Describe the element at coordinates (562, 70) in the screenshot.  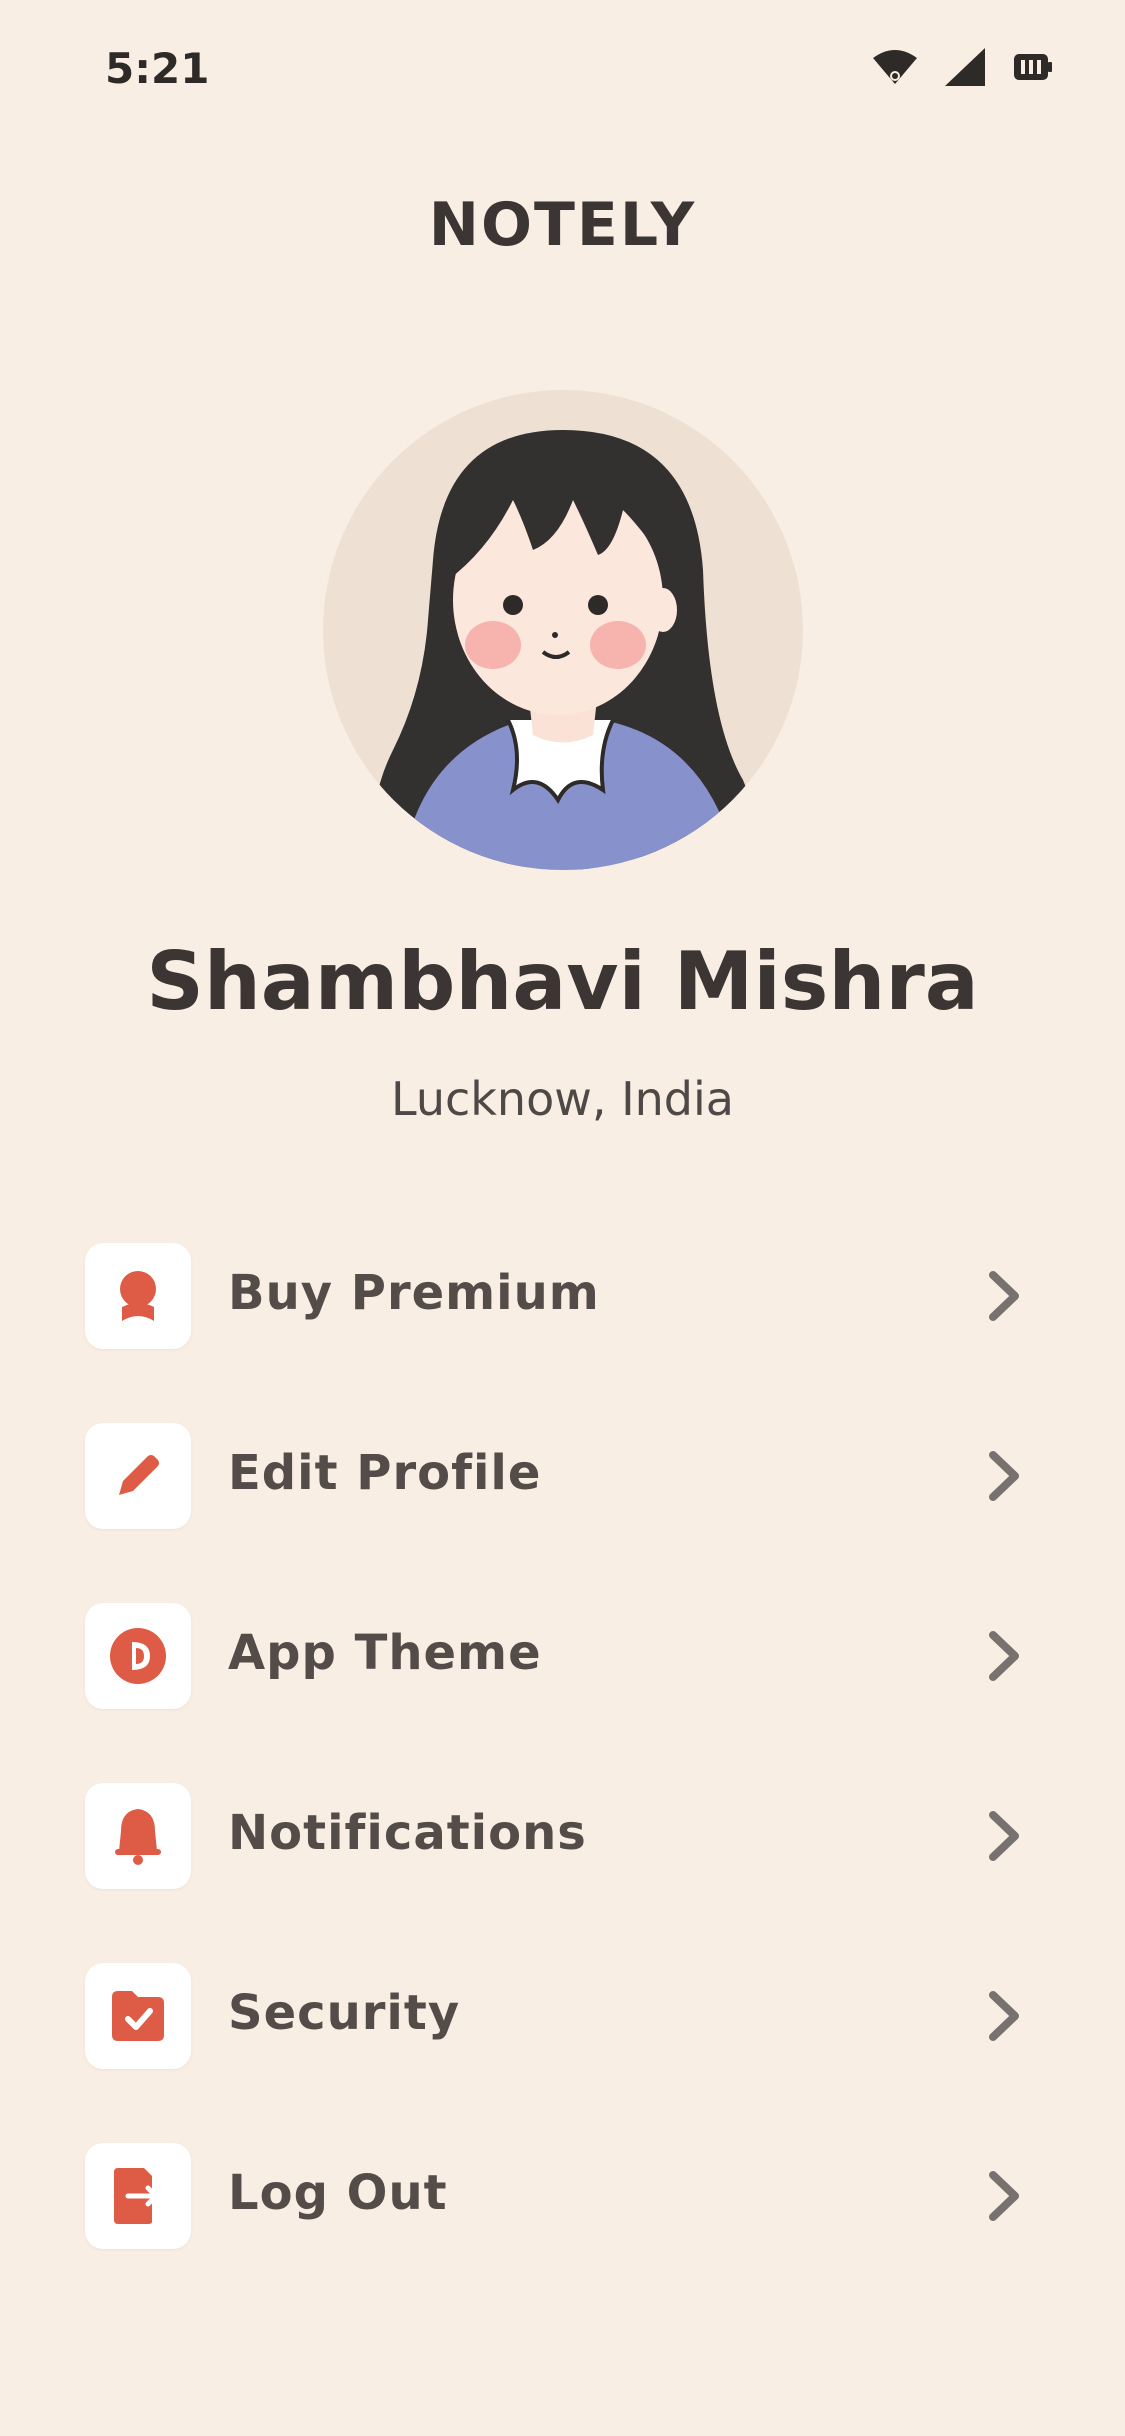
I see `status-bar: 5:21` at that location.